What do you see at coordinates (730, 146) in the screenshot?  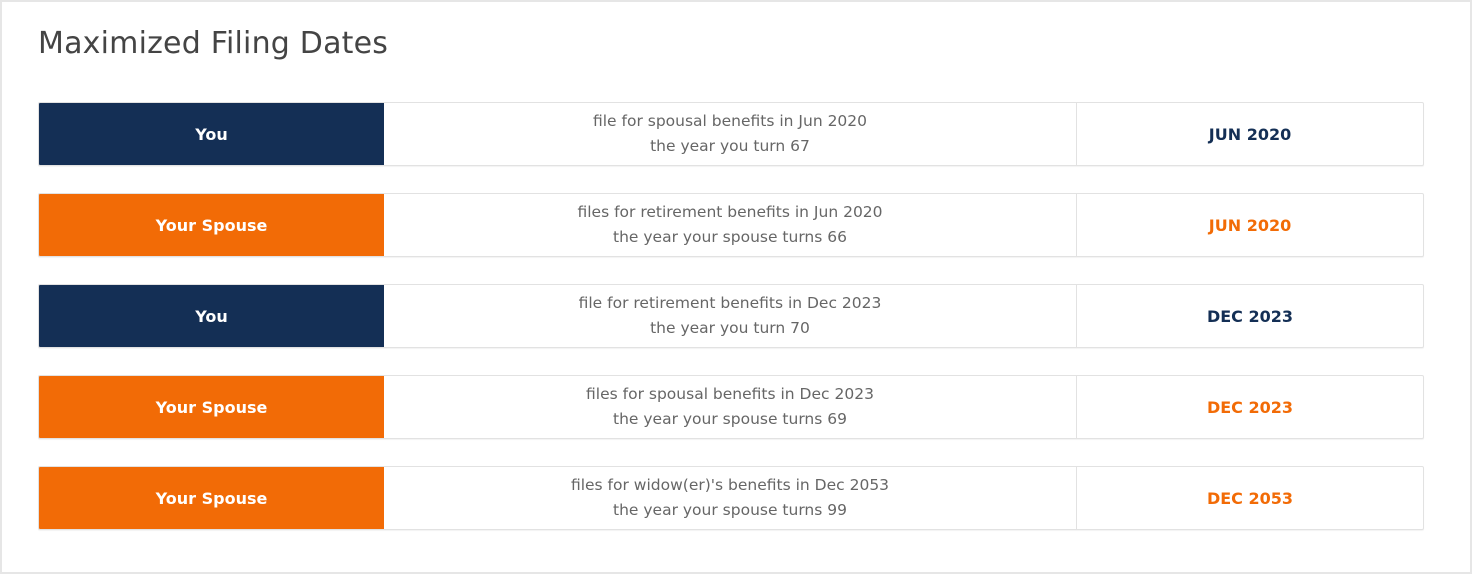 I see `filing-age: the year you turn 67` at bounding box center [730, 146].